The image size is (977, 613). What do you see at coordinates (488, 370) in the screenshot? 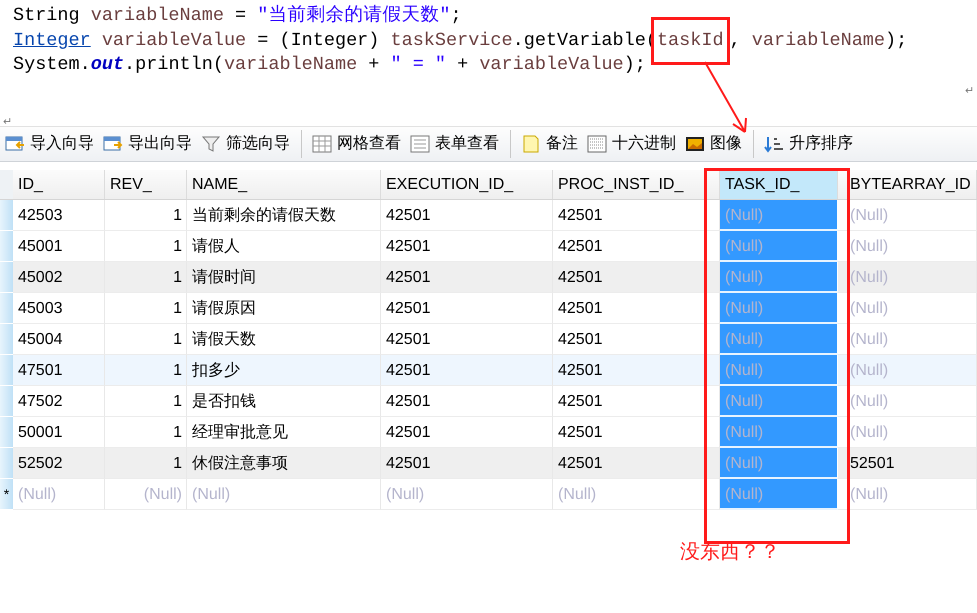
I see `table-row: 47501 1 扣多少 42501 42501 (Null) (Null)` at bounding box center [488, 370].